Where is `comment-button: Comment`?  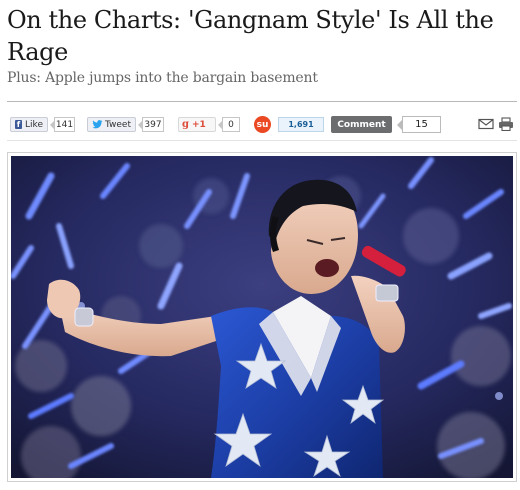
comment-button: Comment is located at coordinates (361, 124).